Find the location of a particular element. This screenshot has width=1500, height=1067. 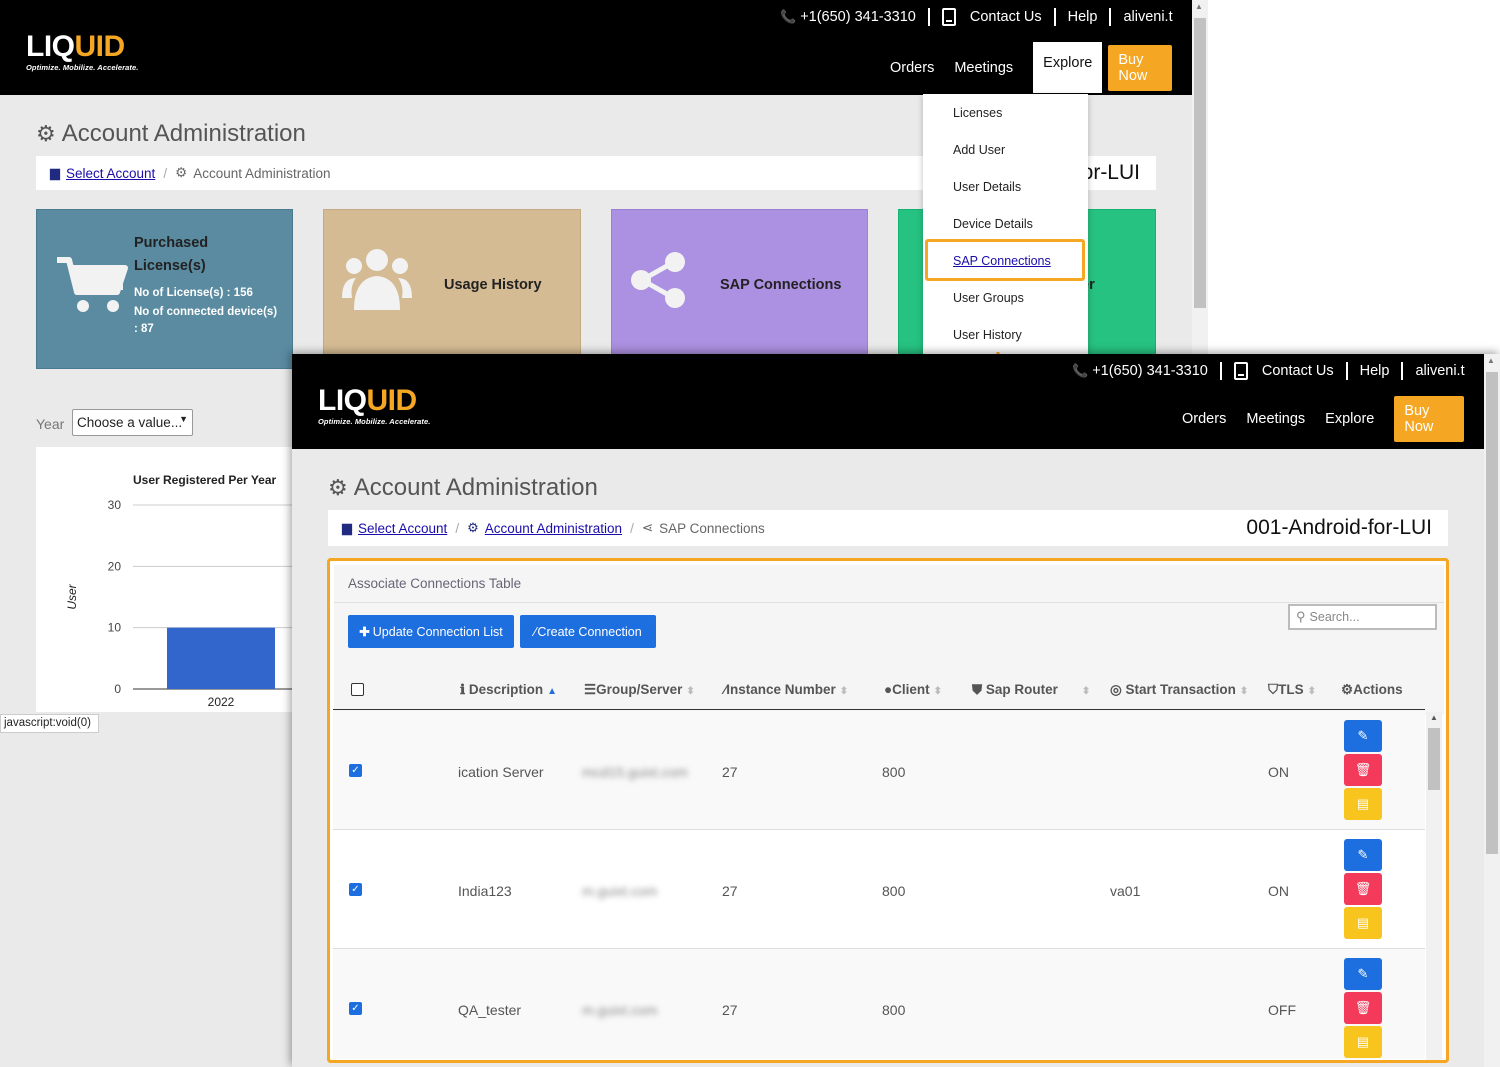

chart-y-axis-label: User is located at coordinates (72, 596).